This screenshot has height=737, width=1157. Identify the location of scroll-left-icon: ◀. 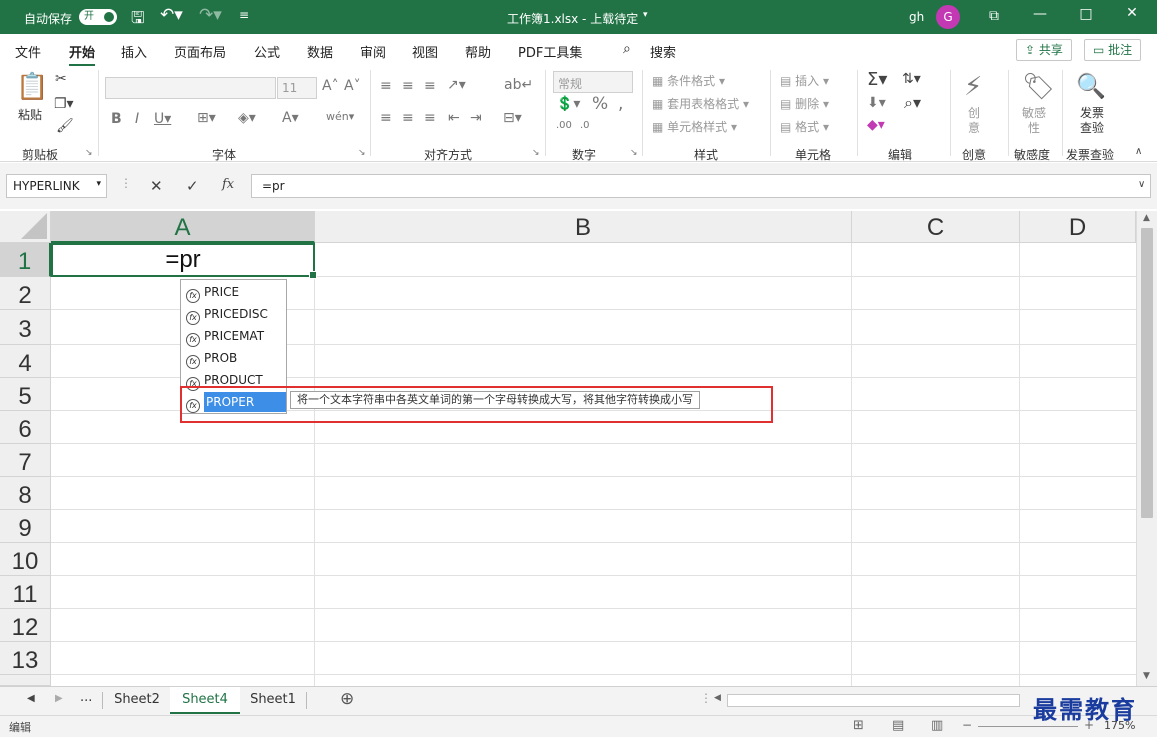
(717, 698).